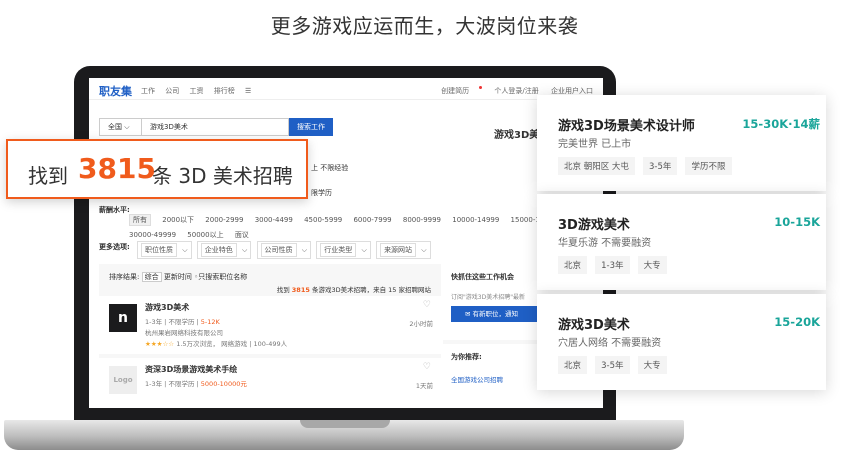 The image size is (849, 459). I want to click on search-input: 游戏3D美术, so click(215, 127).